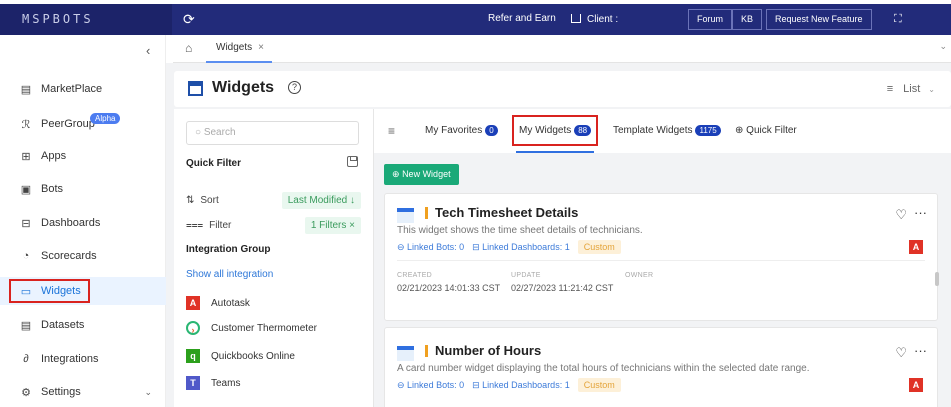  What do you see at coordinates (272, 133) in the screenshot?
I see `search-input: ○ Search` at bounding box center [272, 133].